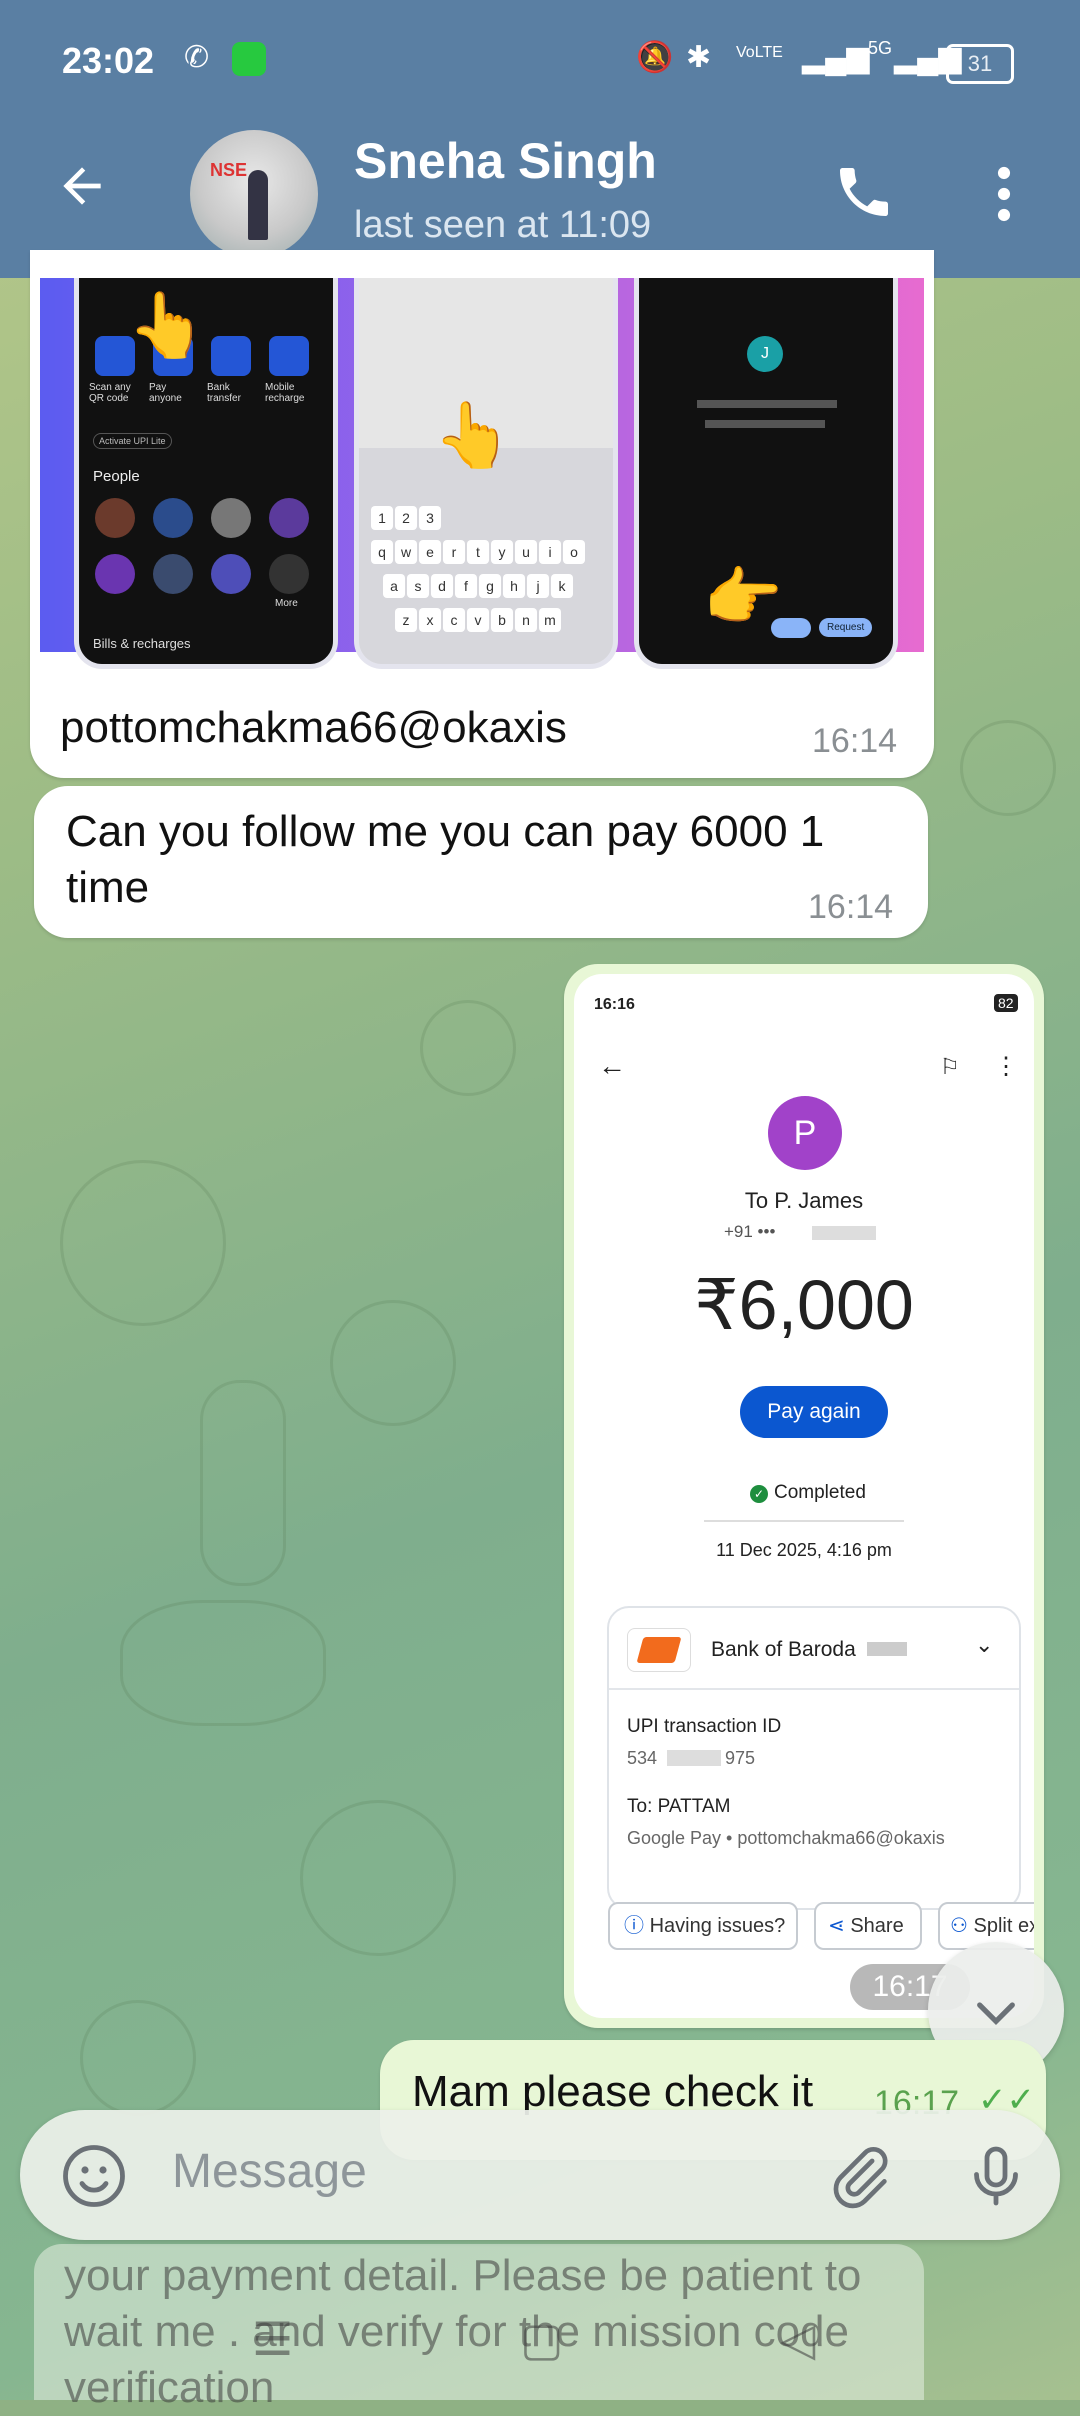 This screenshot has width=1080, height=2416. I want to click on battery-icon: 31, so click(980, 64).